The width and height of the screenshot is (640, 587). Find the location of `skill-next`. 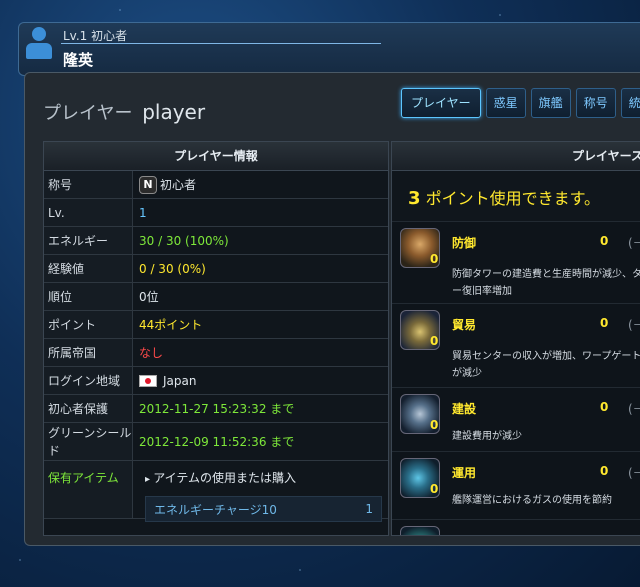

skill-next is located at coordinates (516, 527).